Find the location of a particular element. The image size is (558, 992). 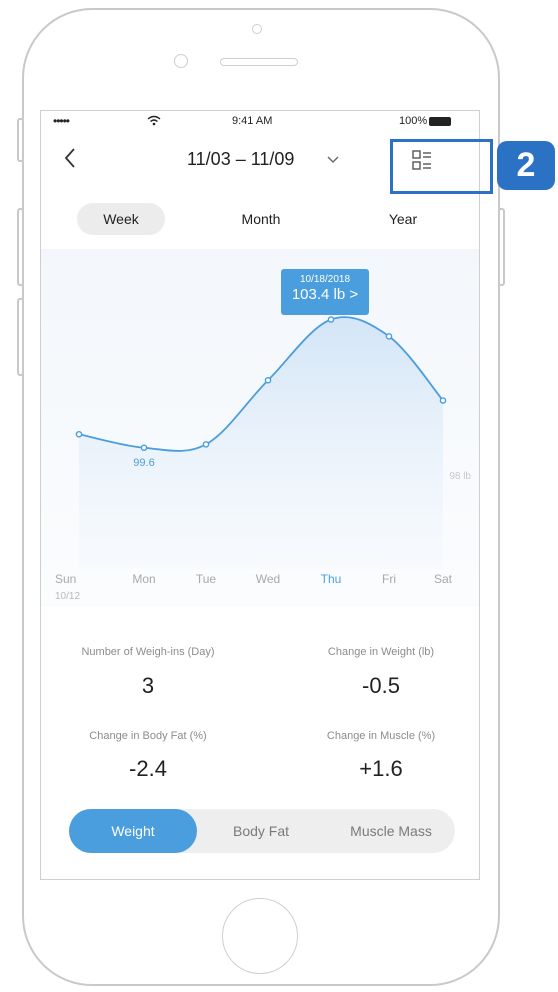

reference-value-label: 98 lb is located at coordinates (460, 476).